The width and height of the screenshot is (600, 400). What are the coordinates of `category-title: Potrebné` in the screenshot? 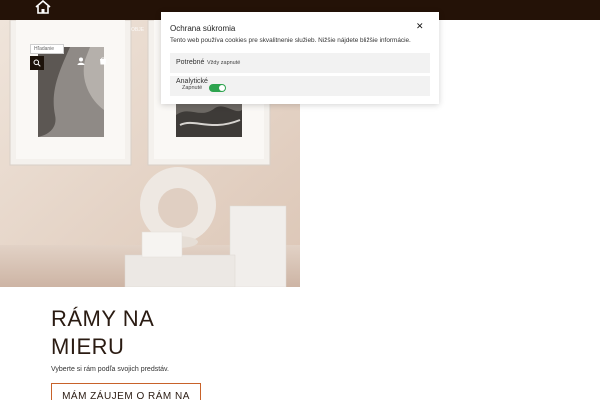 It's located at (190, 62).